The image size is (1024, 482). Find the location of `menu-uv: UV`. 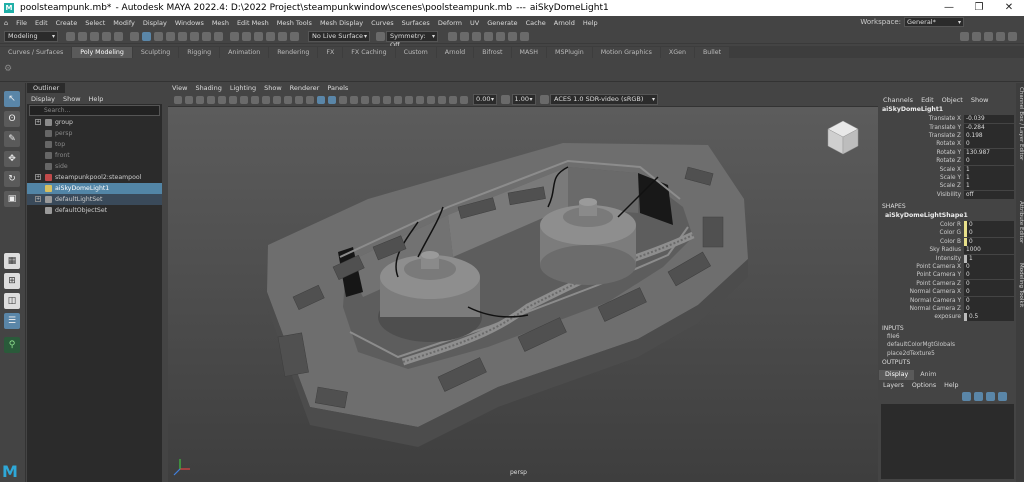

menu-uv: UV is located at coordinates (474, 23).